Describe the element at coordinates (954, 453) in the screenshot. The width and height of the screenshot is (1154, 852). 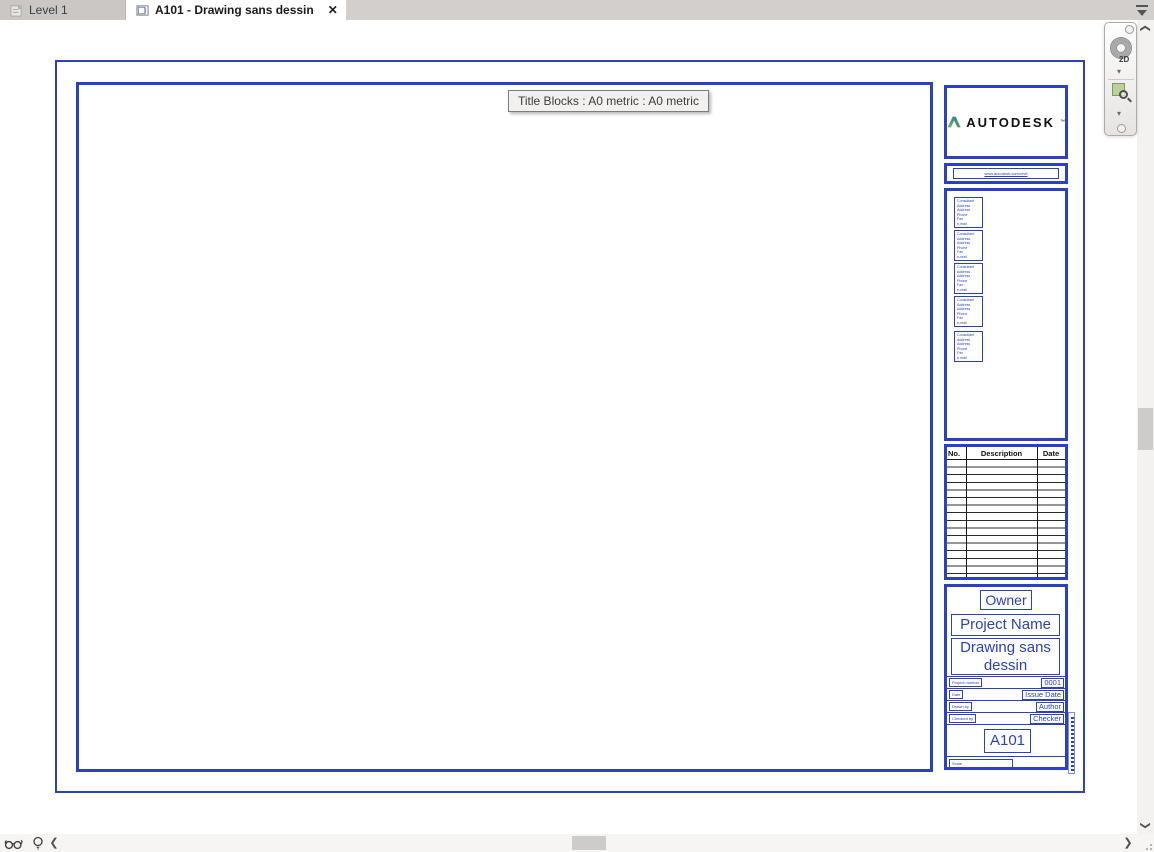
I see `revision-col-no: No.` at that location.